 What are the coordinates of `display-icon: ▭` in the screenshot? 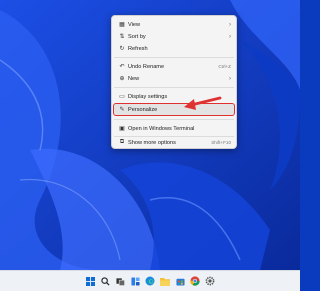 It's located at (122, 97).